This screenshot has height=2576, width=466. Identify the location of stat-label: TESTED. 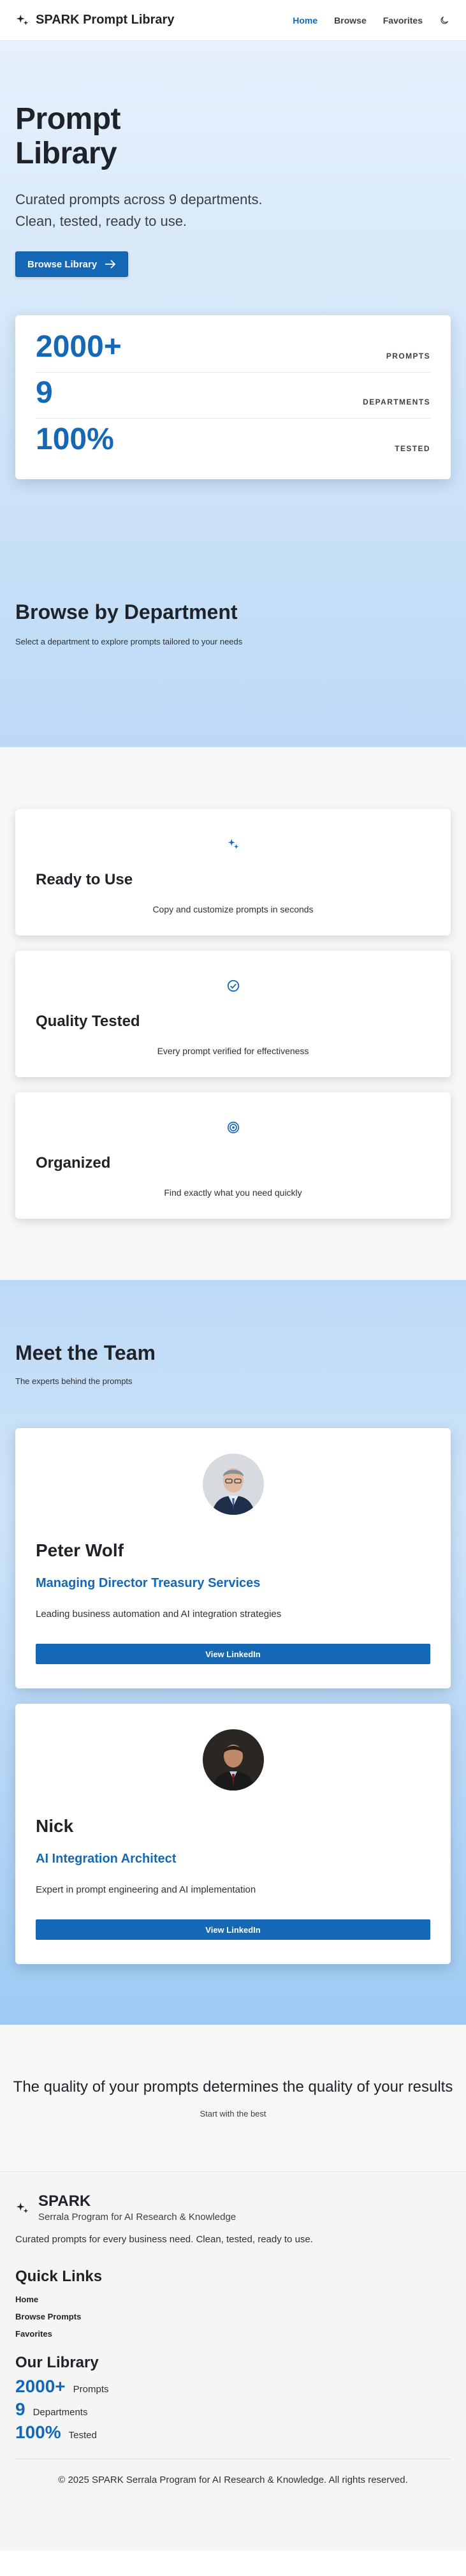
(412, 448).